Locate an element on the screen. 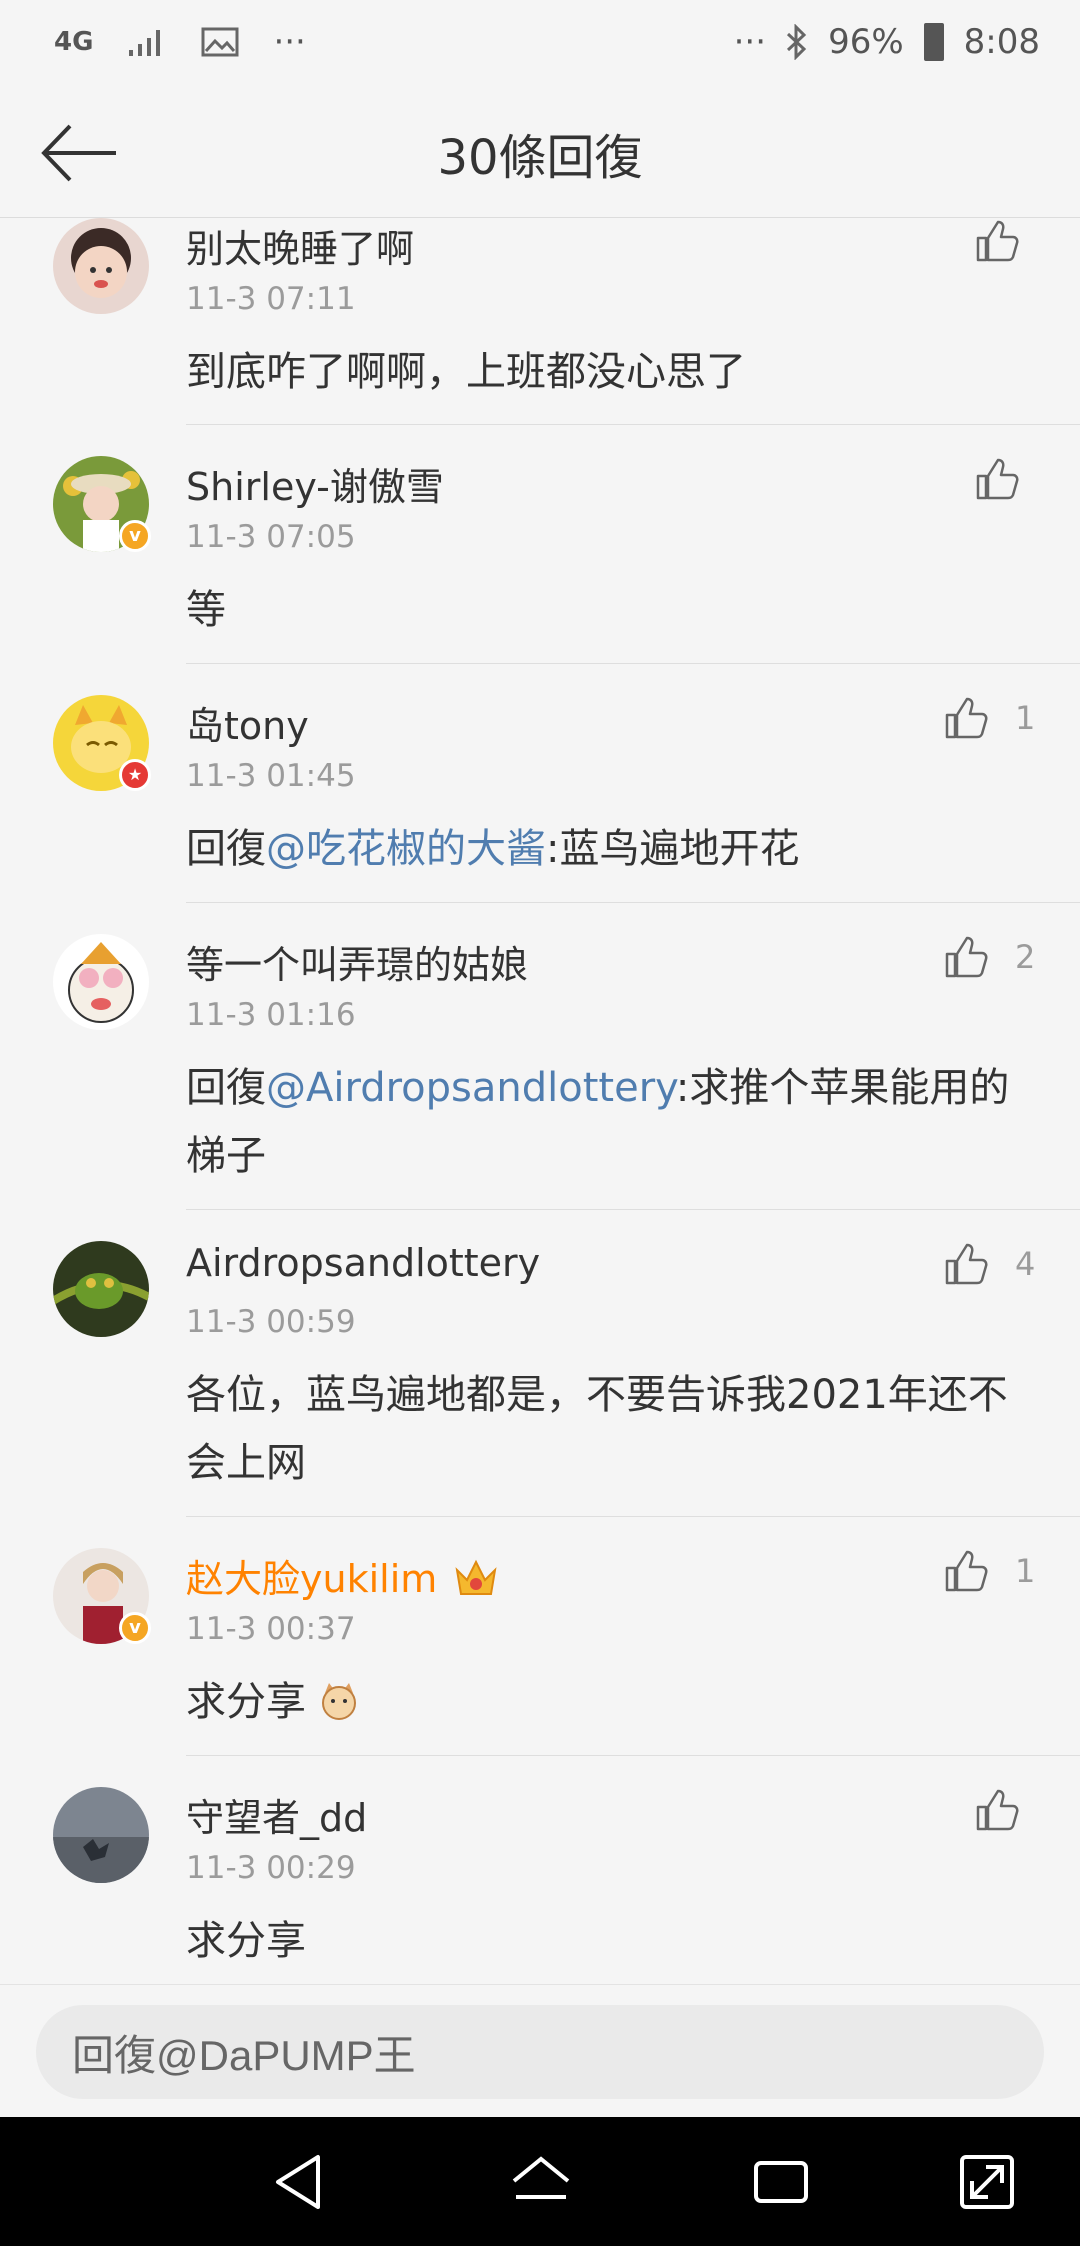 This screenshot has height=2246, width=1080. mention-link: @Airdropsandlottery is located at coordinates (471, 1088).